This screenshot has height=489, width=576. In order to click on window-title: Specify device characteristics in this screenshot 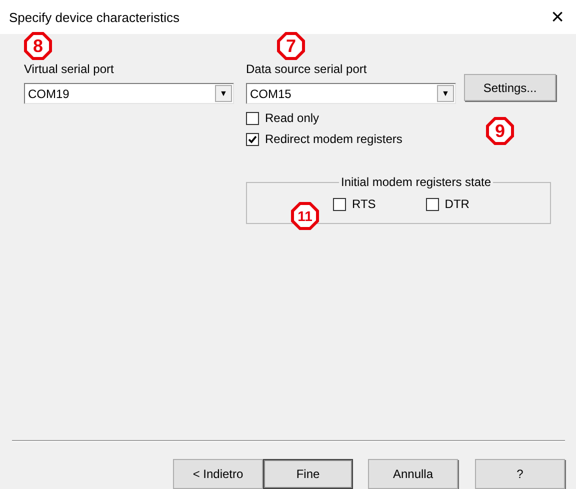, I will do `click(94, 17)`.